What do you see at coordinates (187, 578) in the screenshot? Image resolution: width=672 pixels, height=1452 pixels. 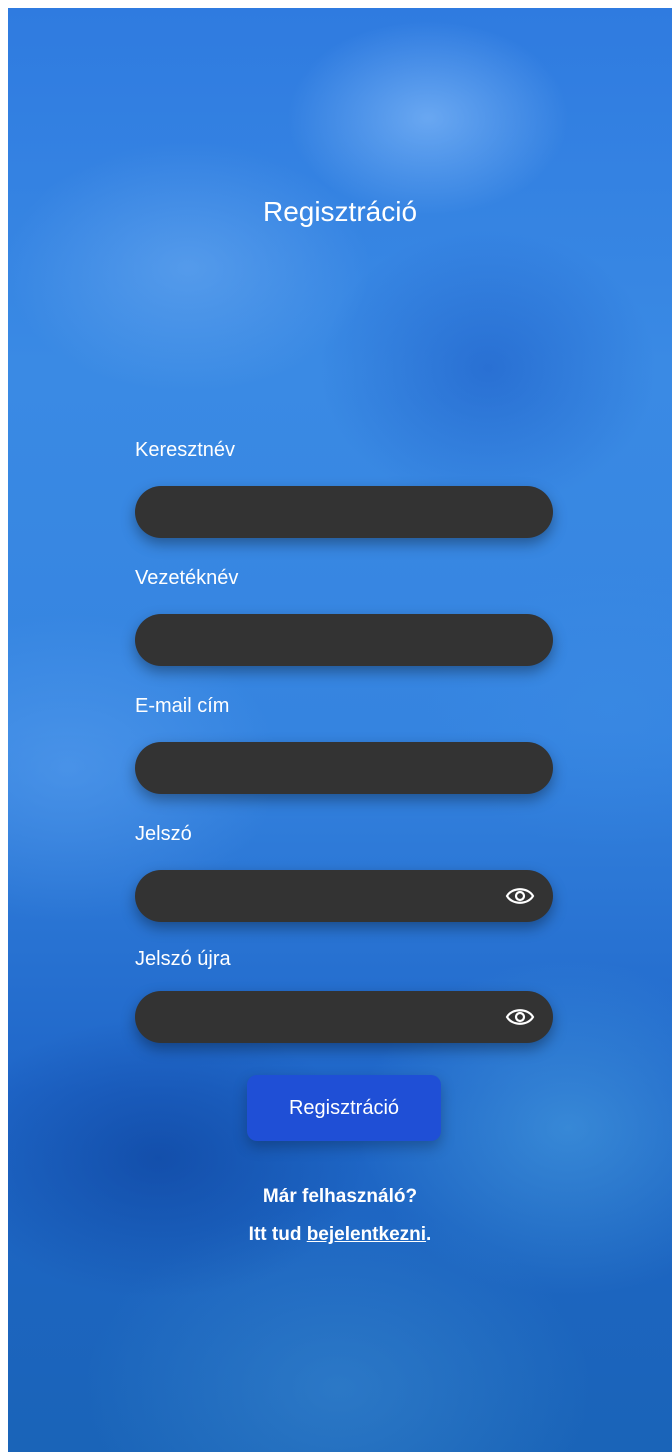 I see `last-name-label: Vezetéknév` at bounding box center [187, 578].